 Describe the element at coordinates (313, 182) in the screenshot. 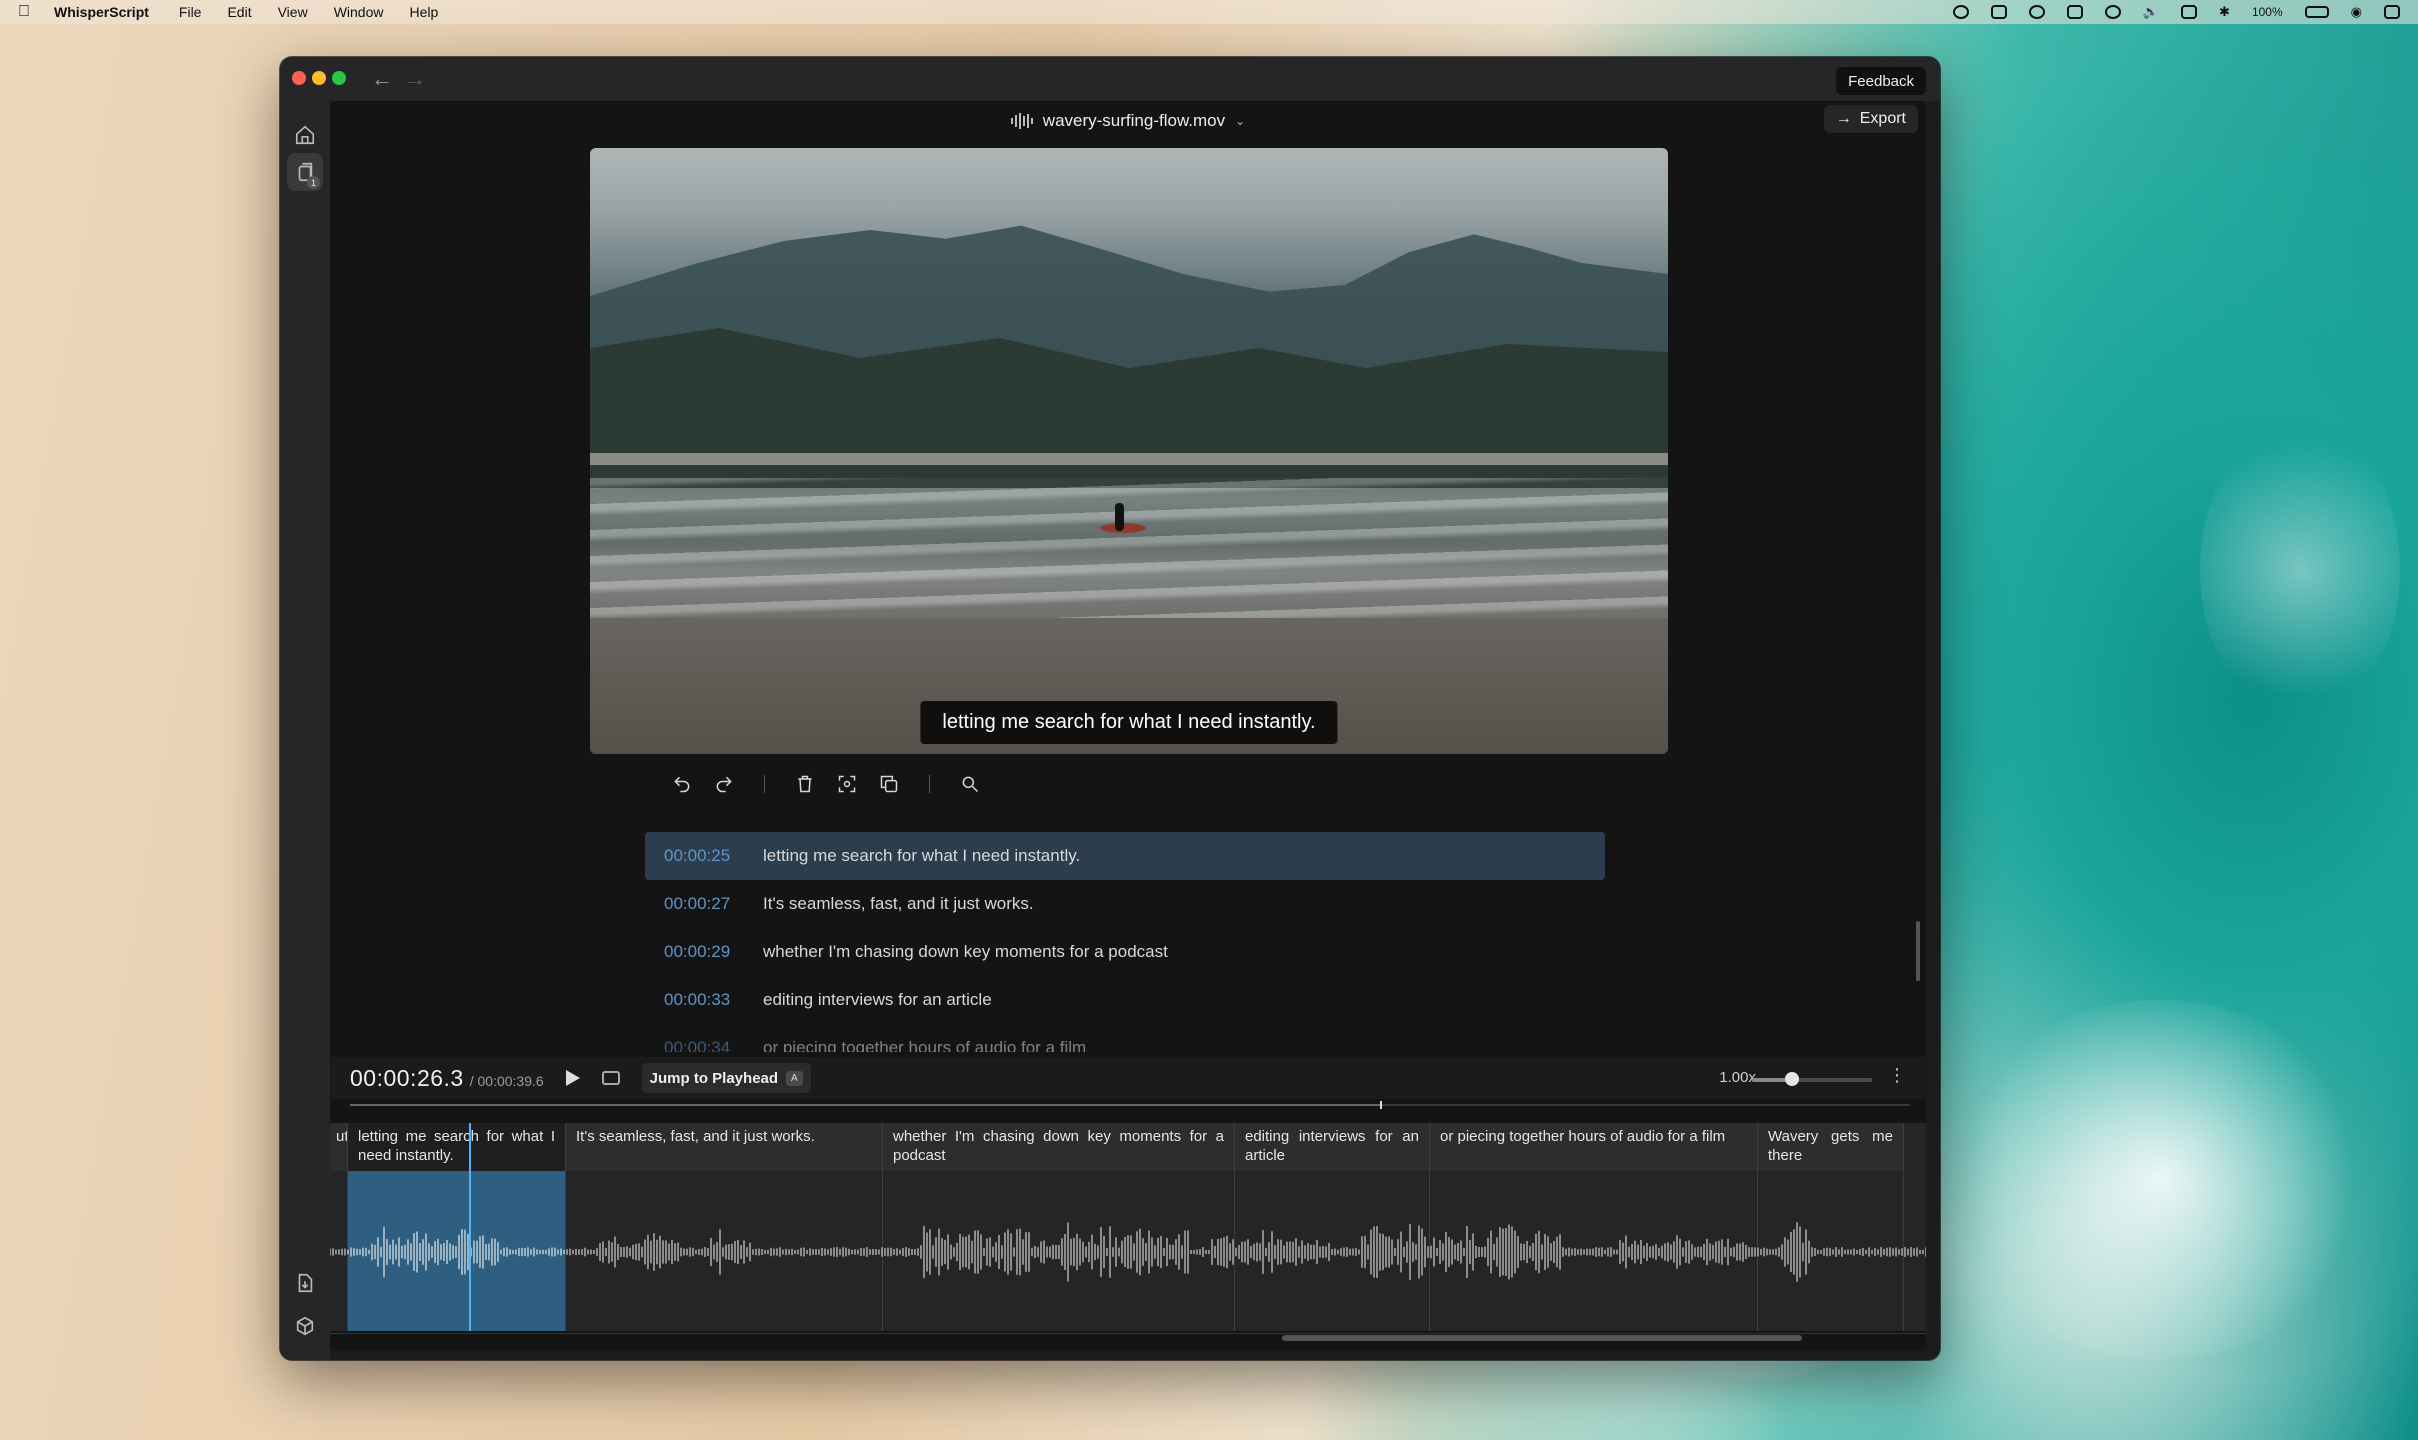

I see `documents-badge: 1` at that location.